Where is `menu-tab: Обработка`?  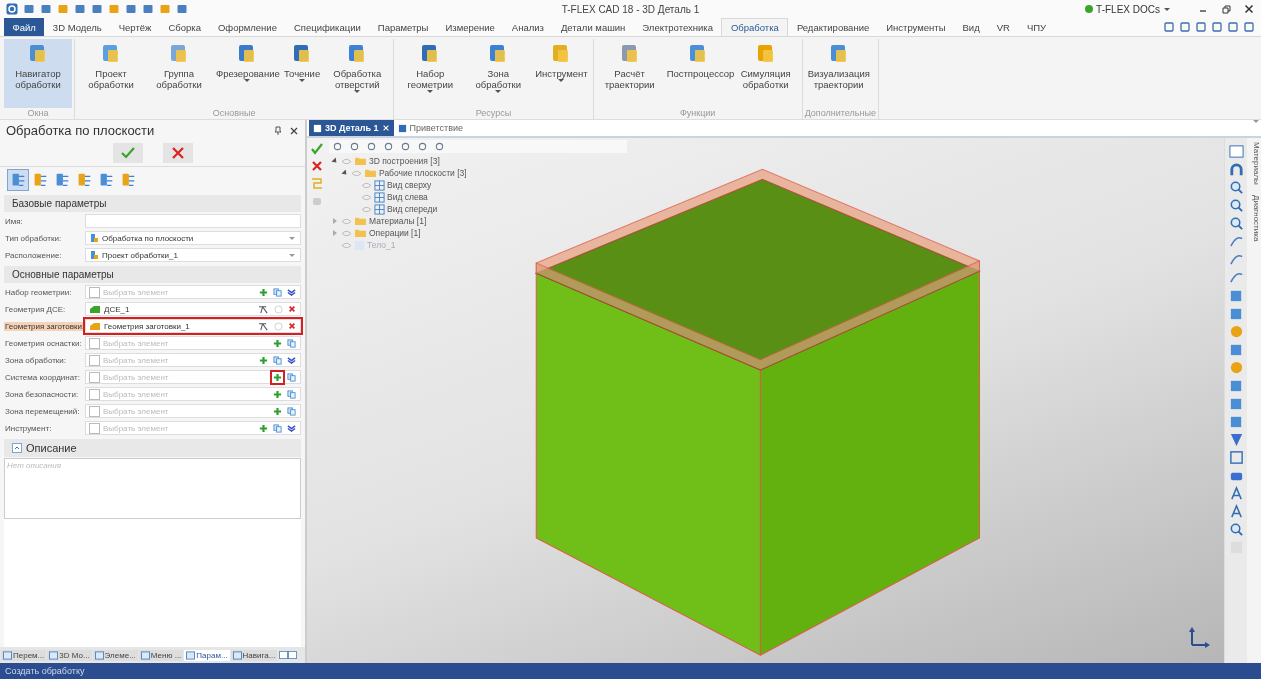
menu-tab: Обработка is located at coordinates (755, 27).